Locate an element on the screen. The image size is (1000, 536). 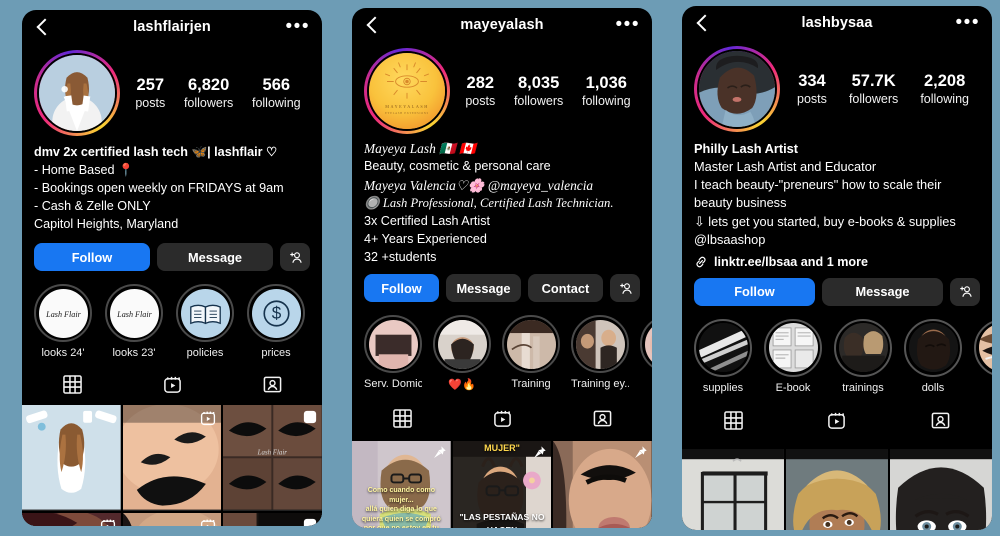
stat-followers: 57.7K followers is located at coordinates (873, 89).